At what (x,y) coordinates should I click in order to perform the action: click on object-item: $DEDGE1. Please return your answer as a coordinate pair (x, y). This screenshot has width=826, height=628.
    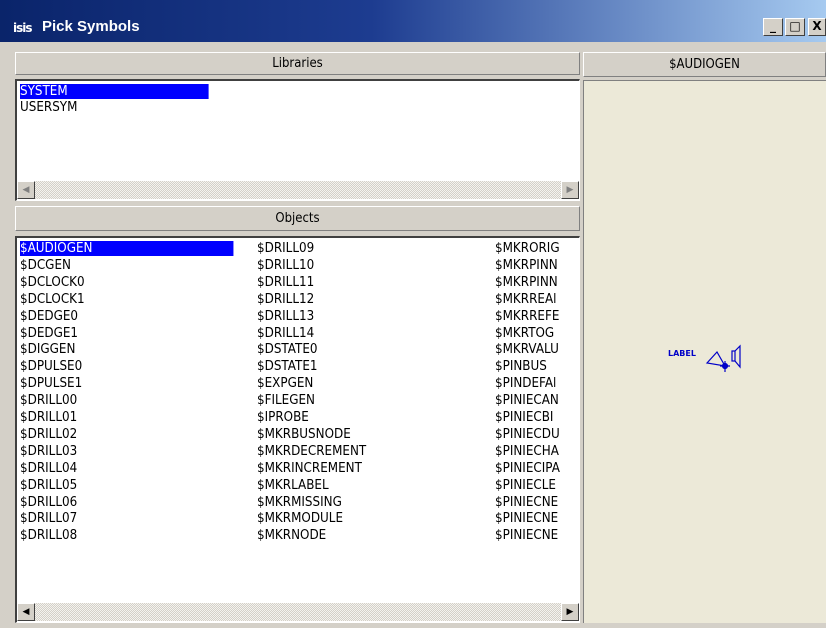
    Looking at the image, I should click on (126, 333).